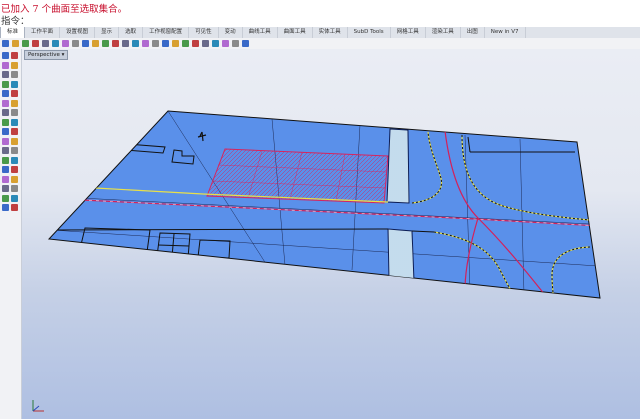 Image resolution: width=640 pixels, height=419 pixels. What do you see at coordinates (408, 32) in the screenshot?
I see `tab-12: 网格工具` at bounding box center [408, 32].